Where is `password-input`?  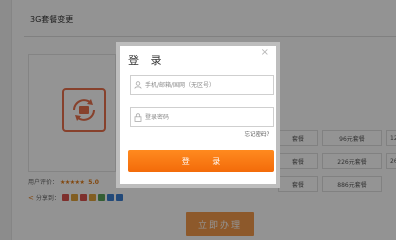
password-input is located at coordinates (208, 117).